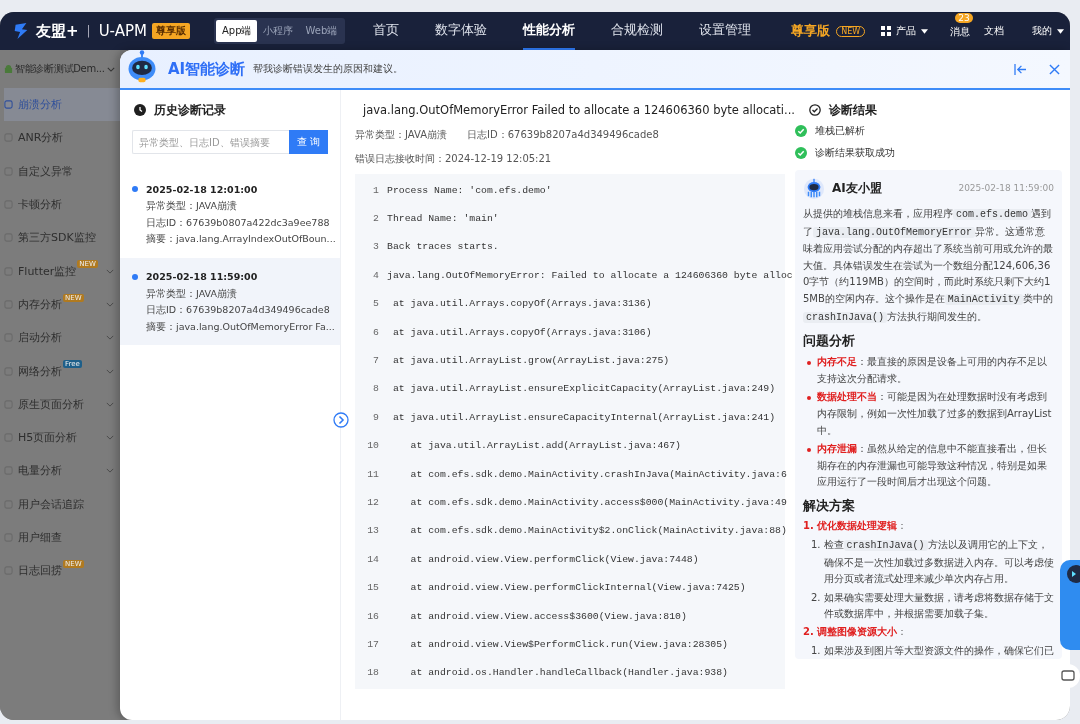 This screenshot has width=1080, height=724. What do you see at coordinates (521, 332) in the screenshot?
I see `code-line: at java.util.Arrays.copyOf(Arrays.java:3106)` at bounding box center [521, 332].